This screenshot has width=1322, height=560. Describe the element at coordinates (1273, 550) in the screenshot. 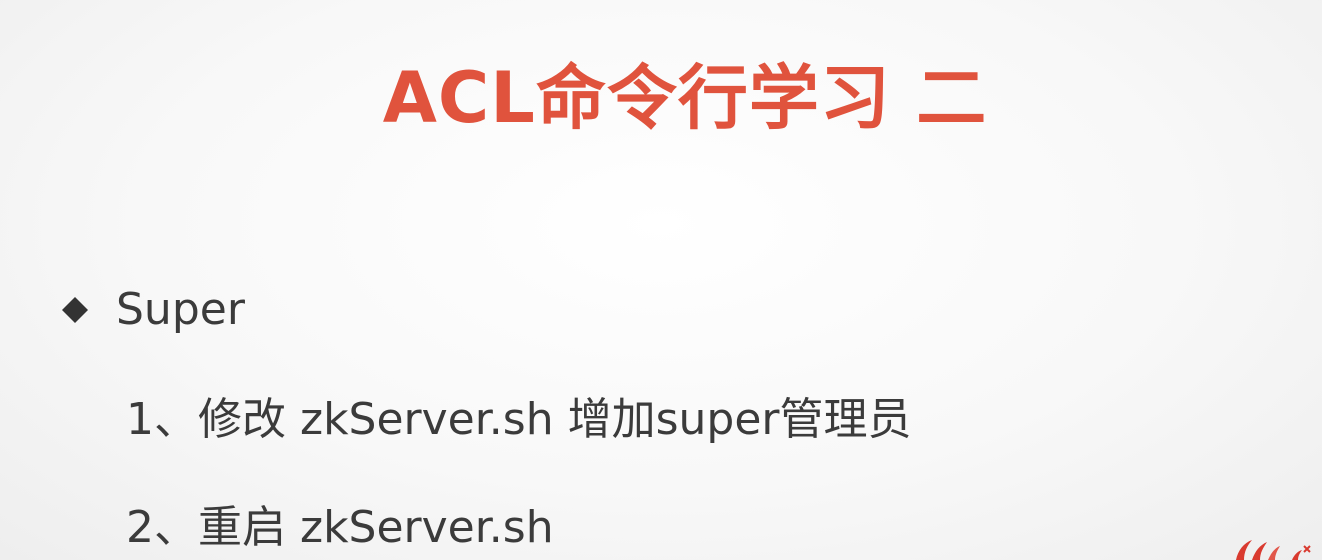

I see `brand-logo-icon` at that location.